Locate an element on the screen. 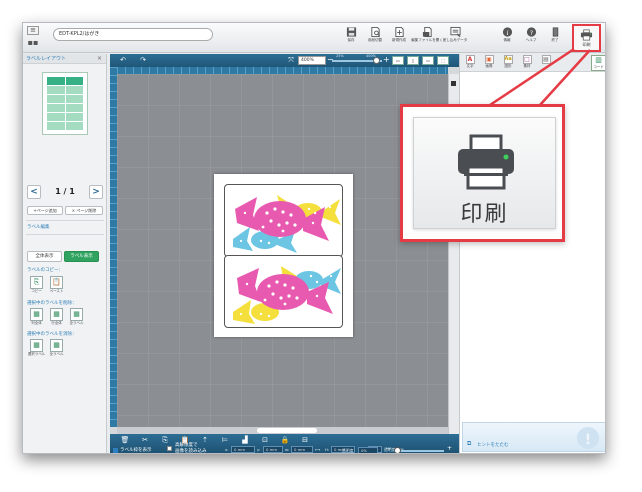  printer-icon is located at coordinates (486, 162).